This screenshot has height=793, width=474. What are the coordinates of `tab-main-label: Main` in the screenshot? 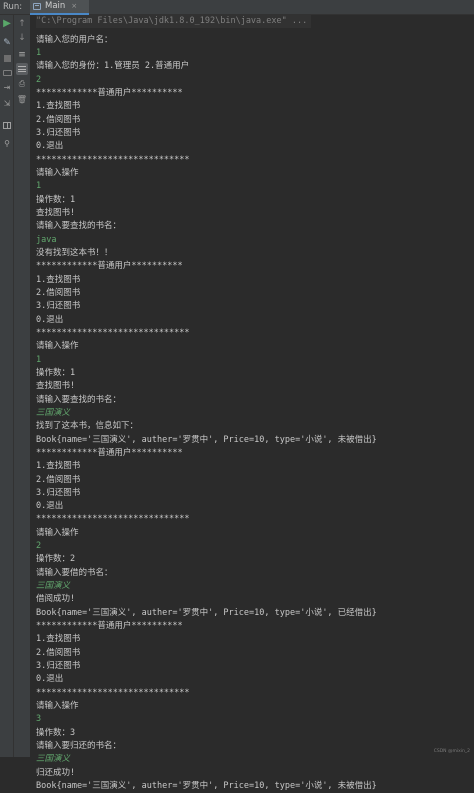 It's located at (55, 6).